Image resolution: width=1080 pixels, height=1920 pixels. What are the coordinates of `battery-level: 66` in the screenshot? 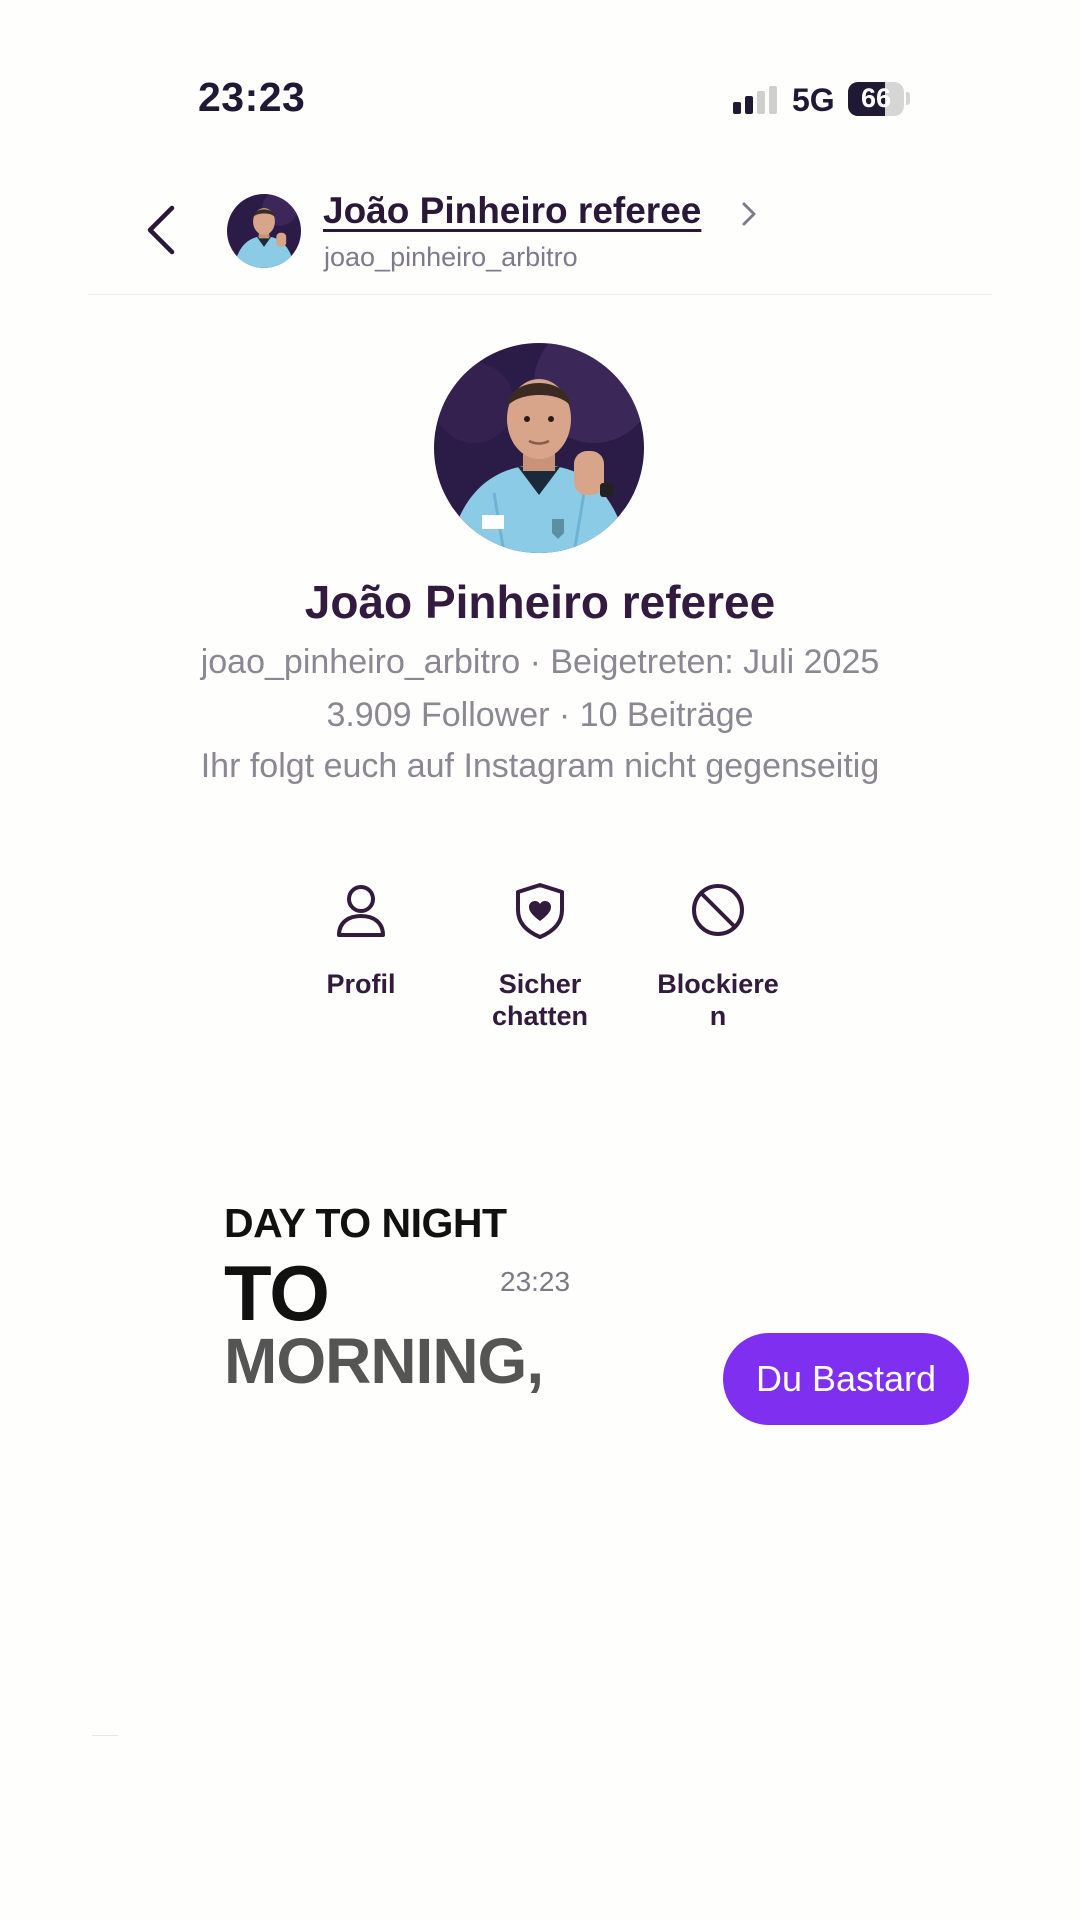 It's located at (876, 98).